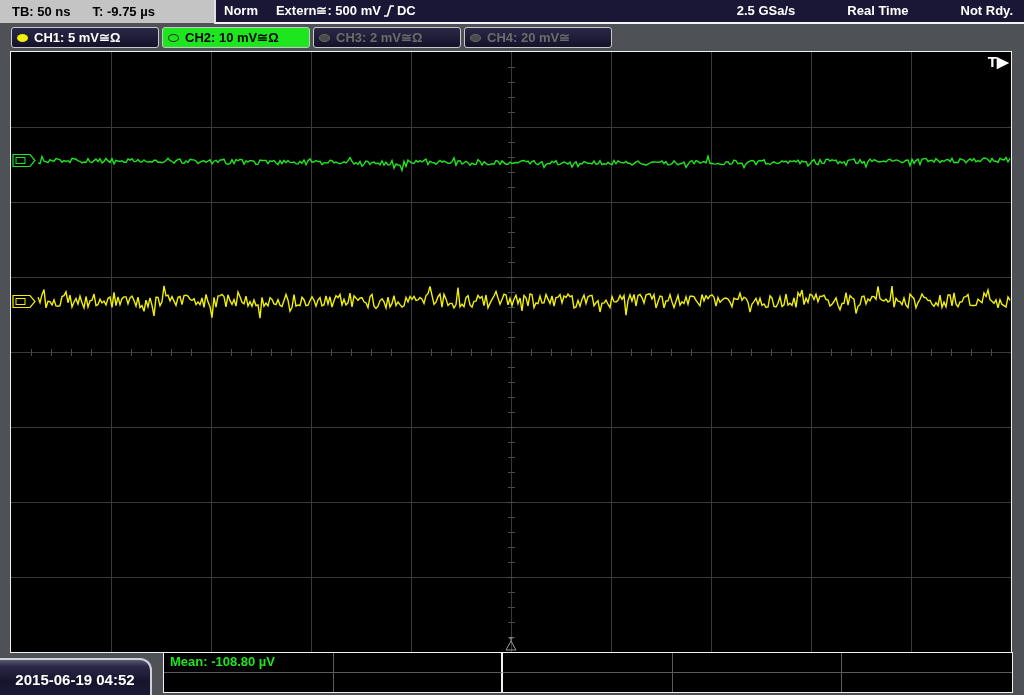  What do you see at coordinates (85, 37) in the screenshot?
I see `channel-tab: CH1: 5 mV≅Ω` at bounding box center [85, 37].